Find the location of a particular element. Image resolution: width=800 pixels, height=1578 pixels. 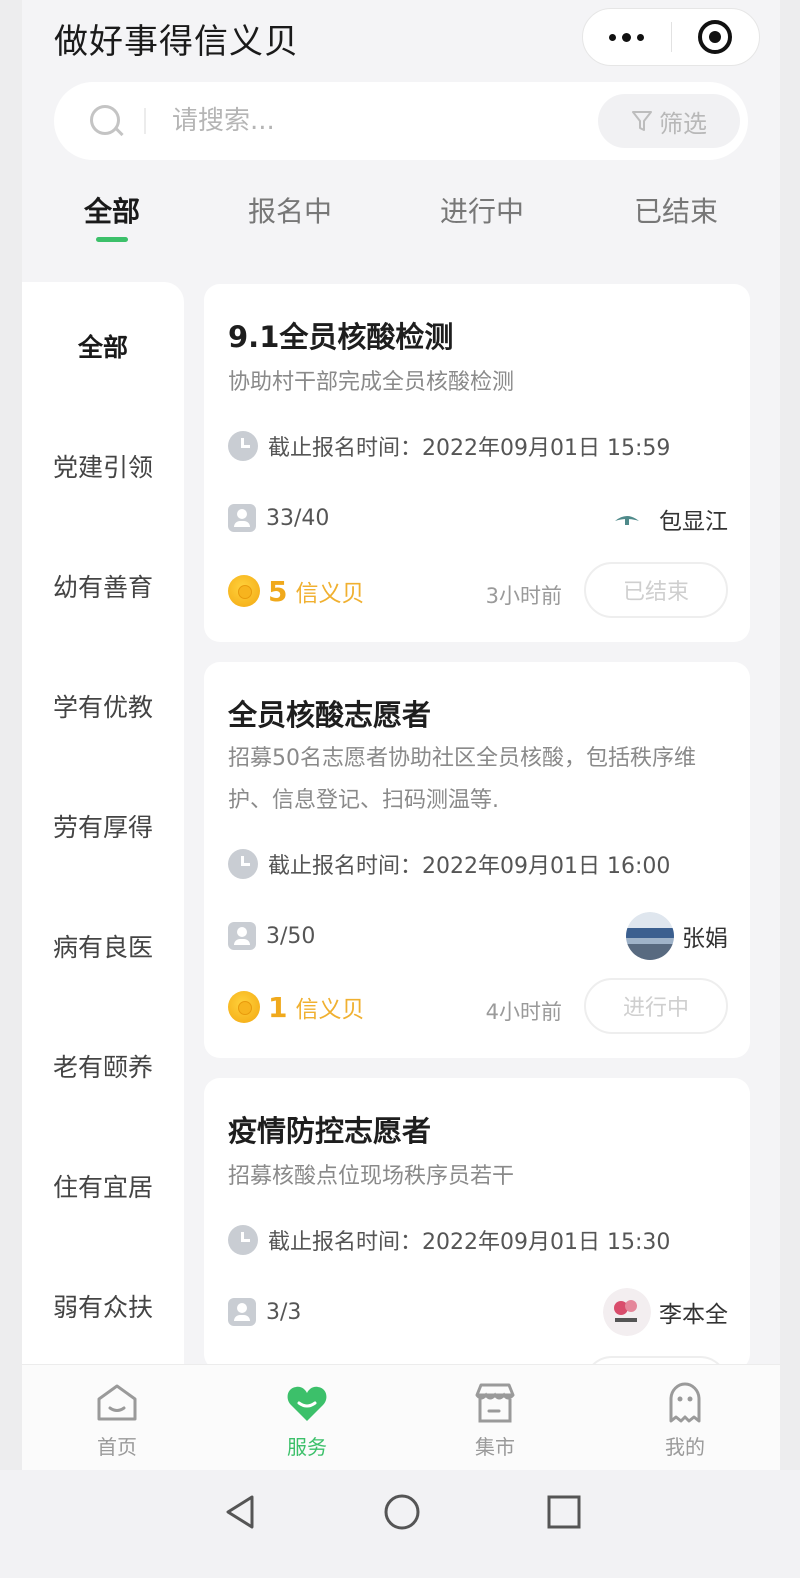

organizer: 包显江 is located at coordinates (665, 519).